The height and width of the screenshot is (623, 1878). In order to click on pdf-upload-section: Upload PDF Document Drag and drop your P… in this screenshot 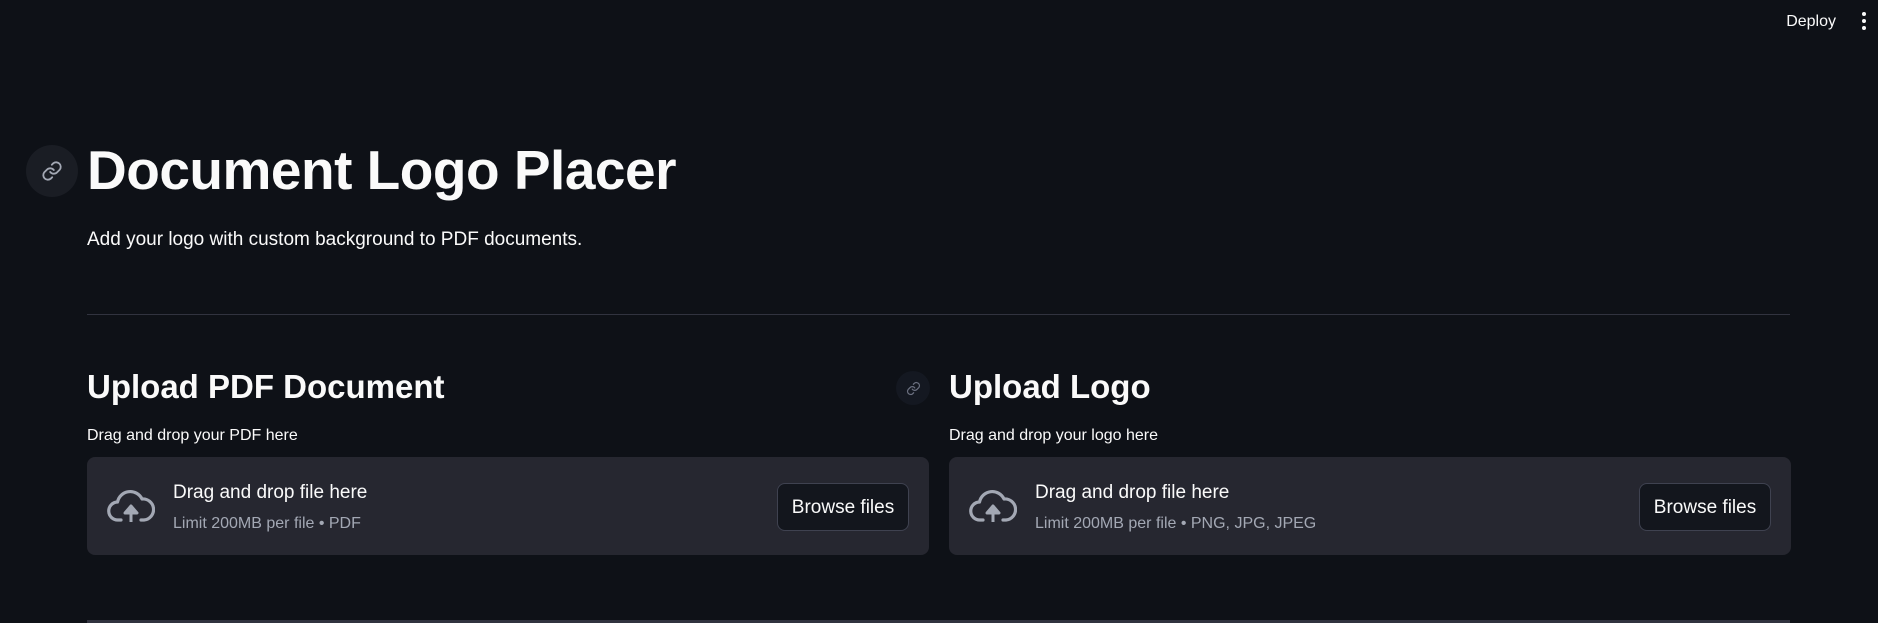, I will do `click(508, 457)`.